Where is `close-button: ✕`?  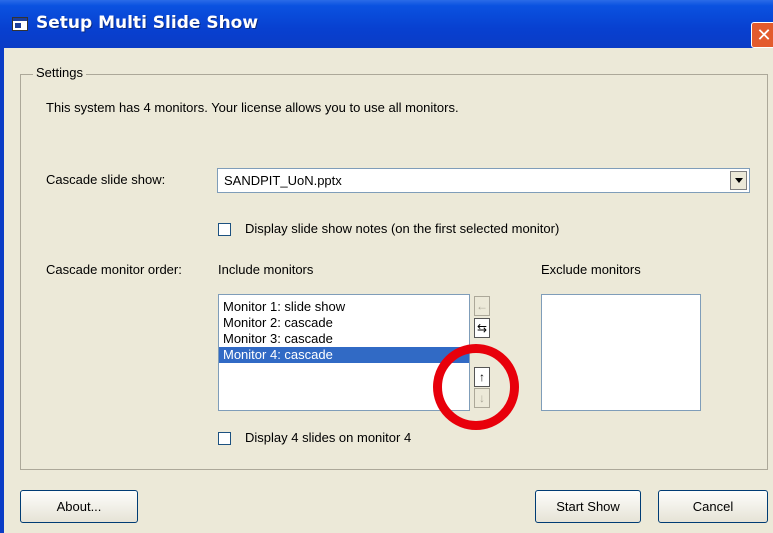 close-button: ✕ is located at coordinates (762, 35).